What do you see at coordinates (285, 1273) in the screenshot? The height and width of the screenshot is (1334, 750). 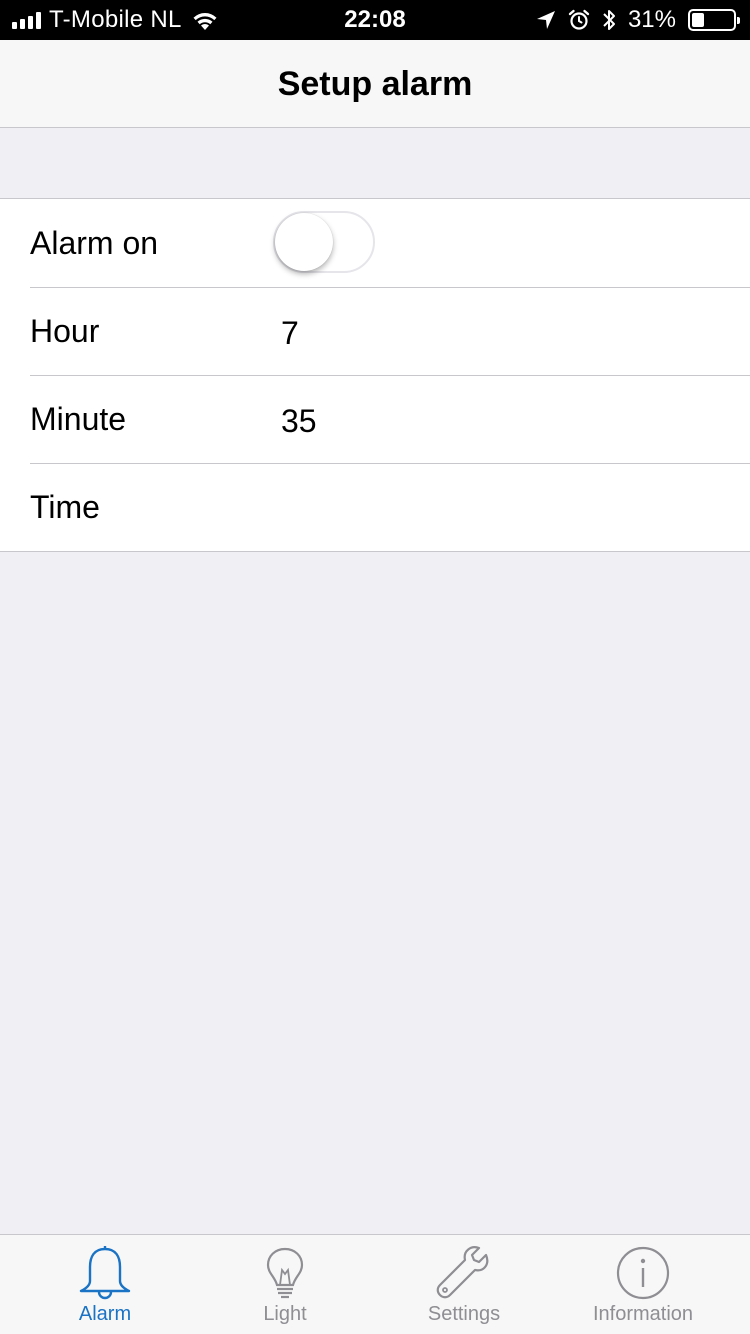 I see `bulb-icon` at bounding box center [285, 1273].